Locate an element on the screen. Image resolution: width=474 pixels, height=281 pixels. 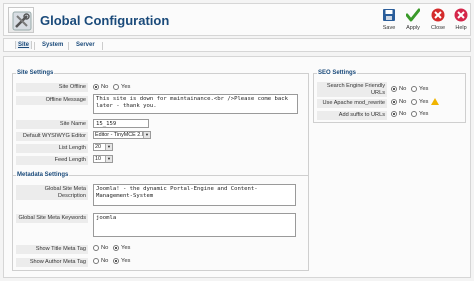
rewrite-no-text: No is located at coordinates (403, 102).